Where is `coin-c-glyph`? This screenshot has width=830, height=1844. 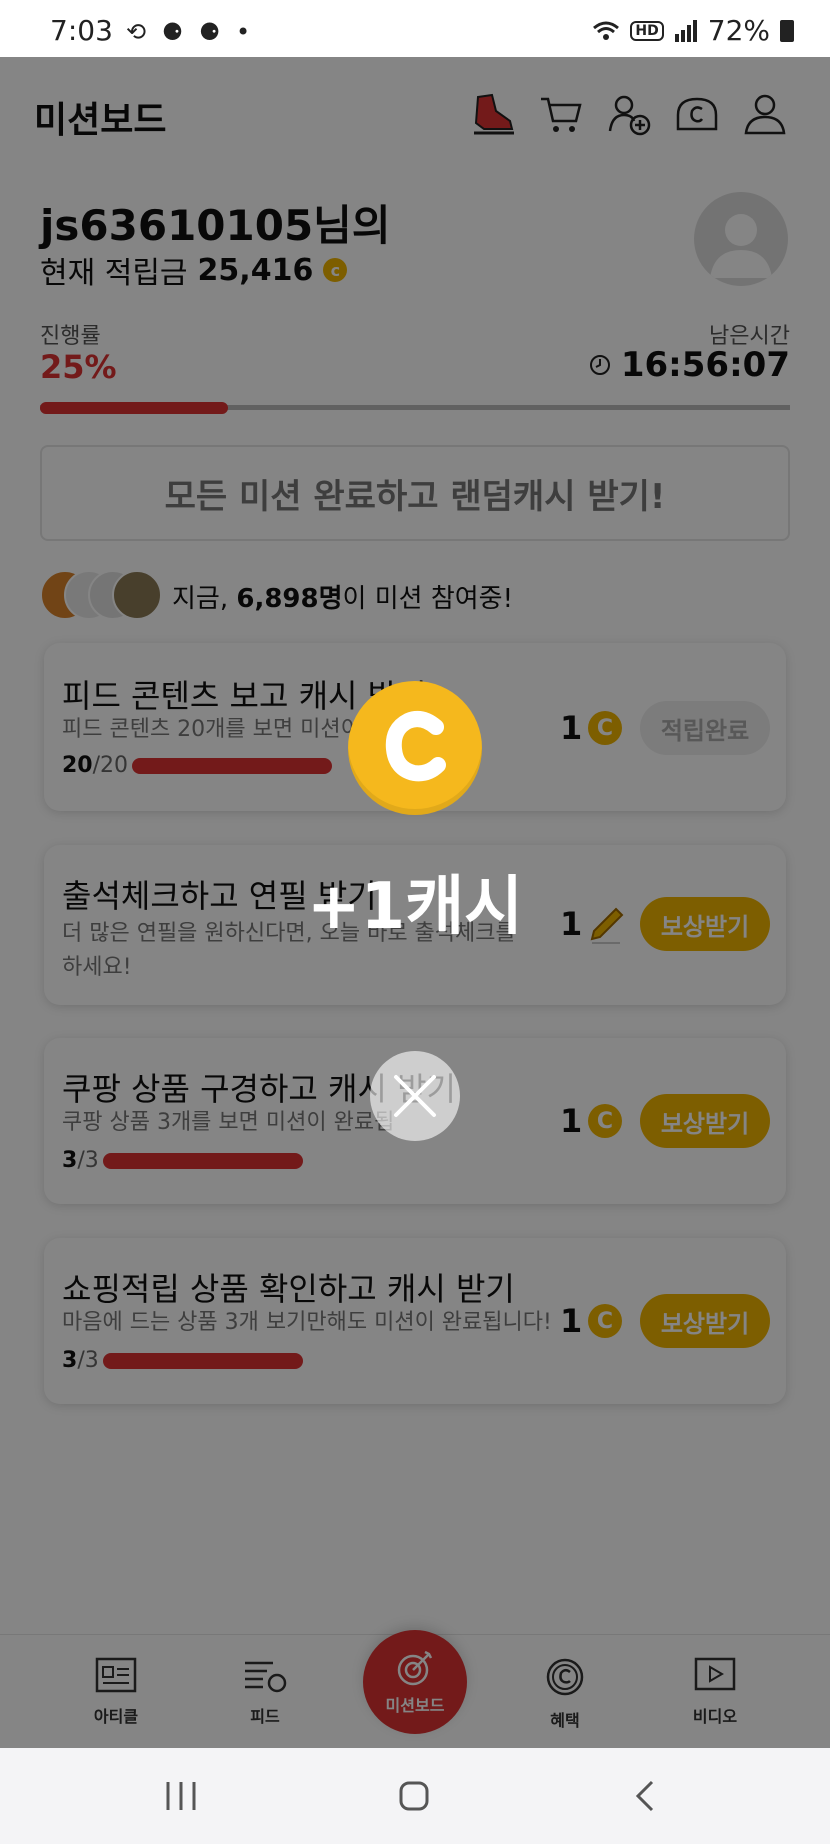 coin-c-glyph is located at coordinates (415, 746).